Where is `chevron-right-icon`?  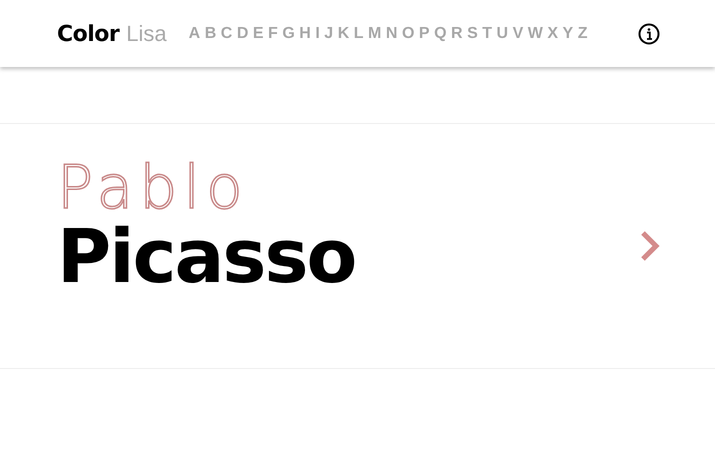
chevron-right-icon is located at coordinates (650, 246).